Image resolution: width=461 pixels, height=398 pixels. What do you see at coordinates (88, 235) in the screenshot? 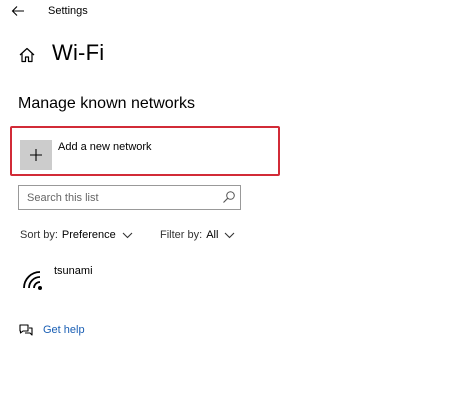
I see `sort-by-value: Preference` at bounding box center [88, 235].